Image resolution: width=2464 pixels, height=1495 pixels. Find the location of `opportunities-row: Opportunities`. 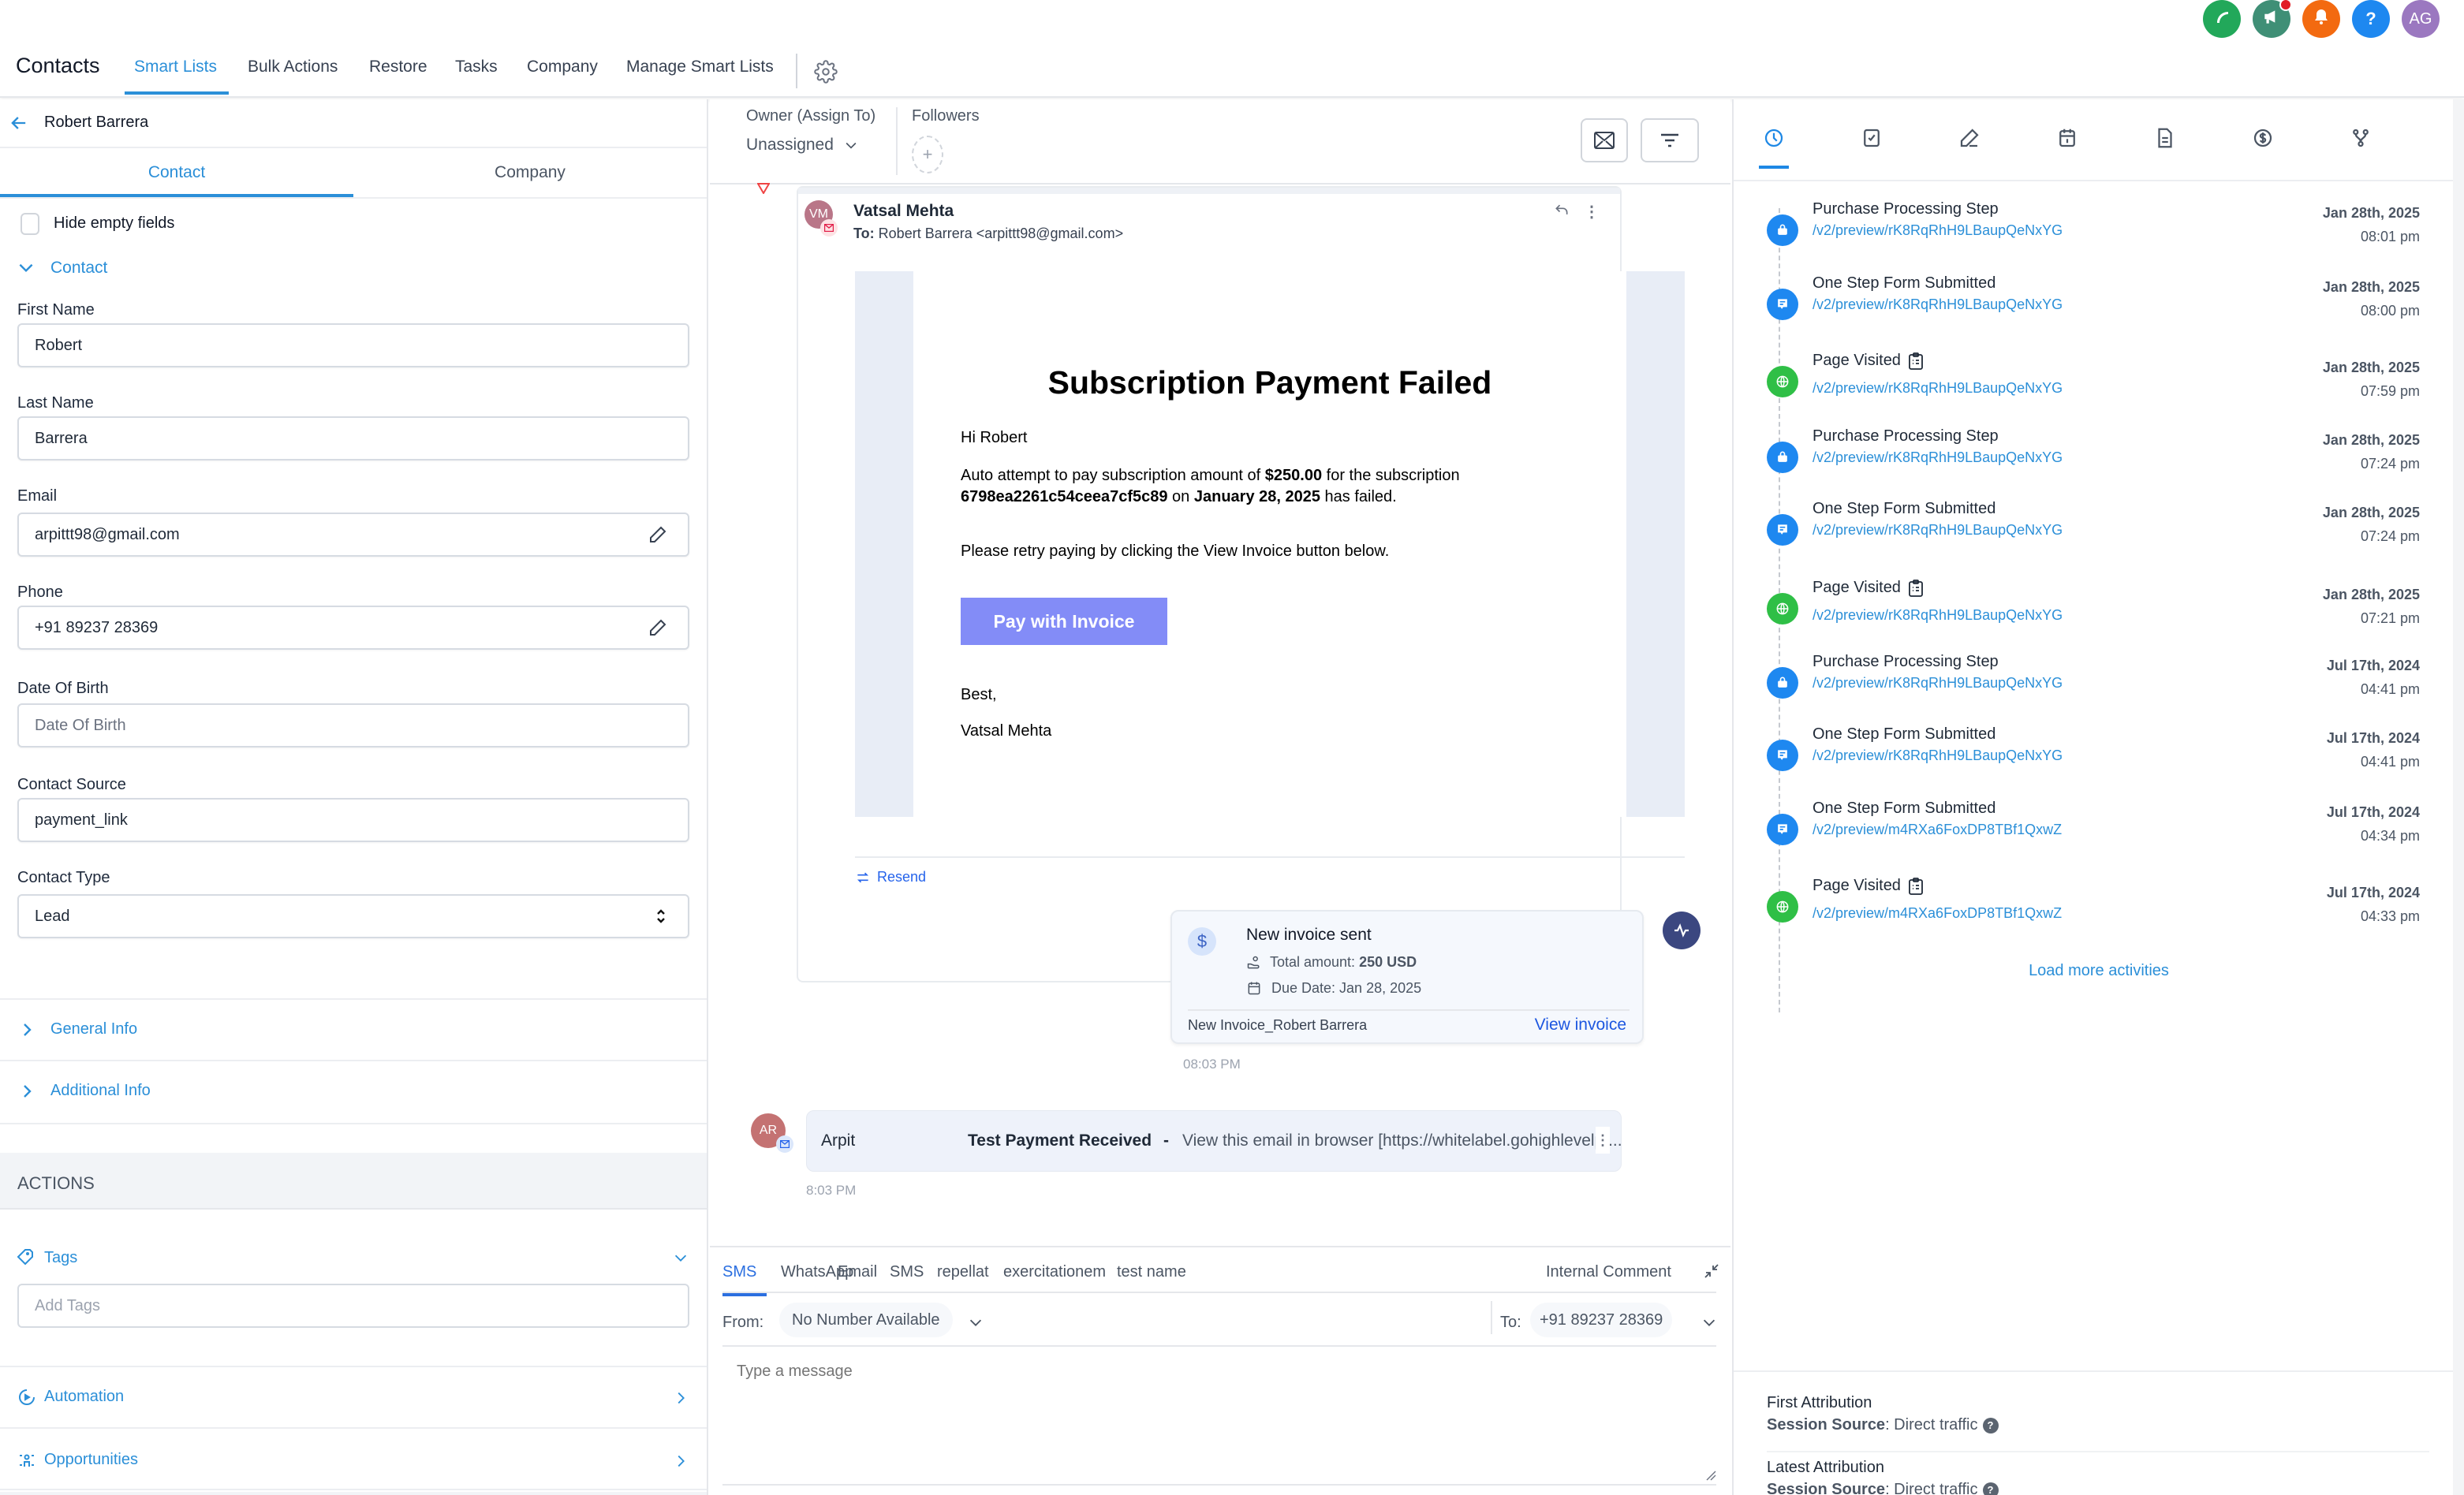

opportunities-row: Opportunities is located at coordinates (353, 1458).